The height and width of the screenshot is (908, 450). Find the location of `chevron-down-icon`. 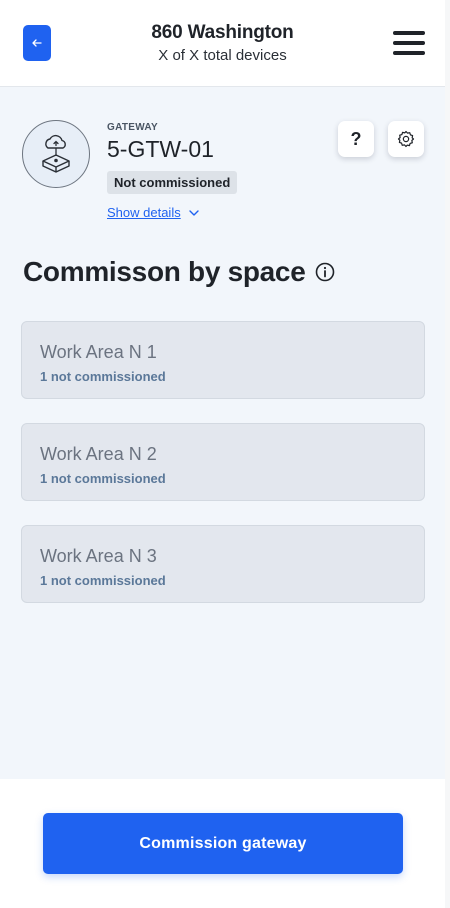

chevron-down-icon is located at coordinates (194, 212).